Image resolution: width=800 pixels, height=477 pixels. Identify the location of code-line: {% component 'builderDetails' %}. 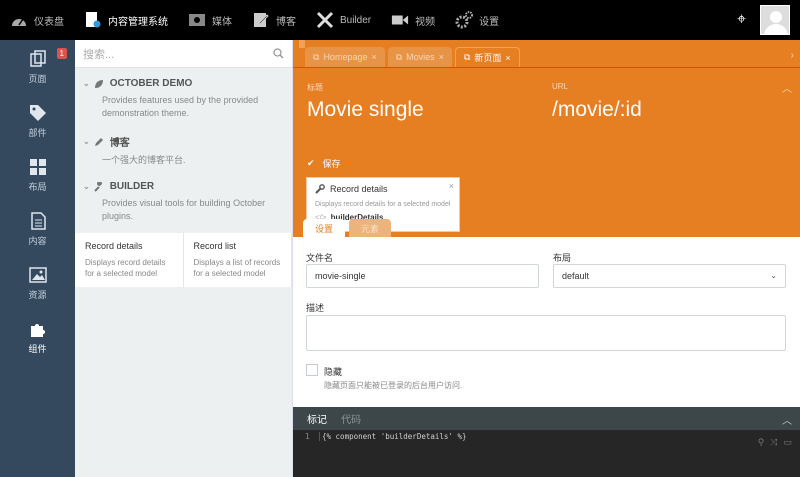
(393, 436).